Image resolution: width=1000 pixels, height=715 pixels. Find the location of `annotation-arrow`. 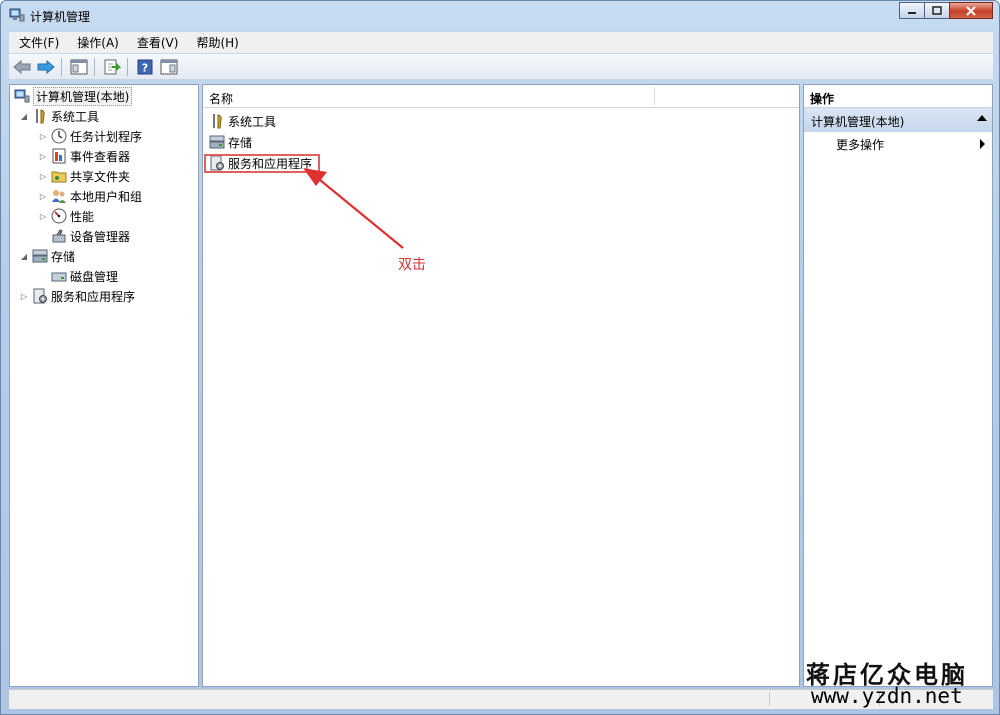

annotation-arrow is located at coordinates (353, 208).